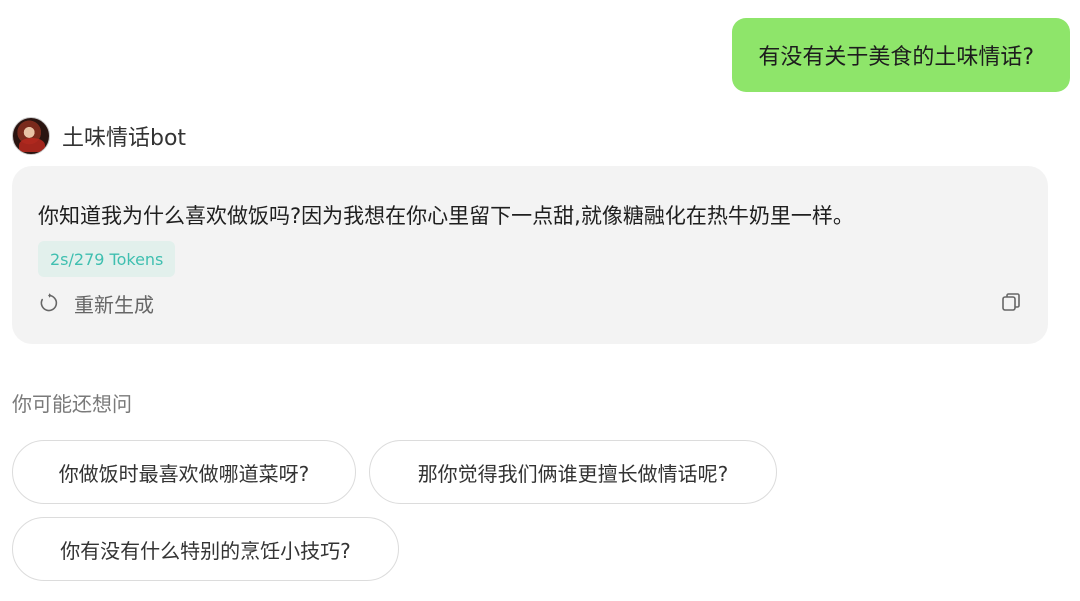  Describe the element at coordinates (124, 138) in the screenshot. I see `bot-name: 土味情话bot` at that location.